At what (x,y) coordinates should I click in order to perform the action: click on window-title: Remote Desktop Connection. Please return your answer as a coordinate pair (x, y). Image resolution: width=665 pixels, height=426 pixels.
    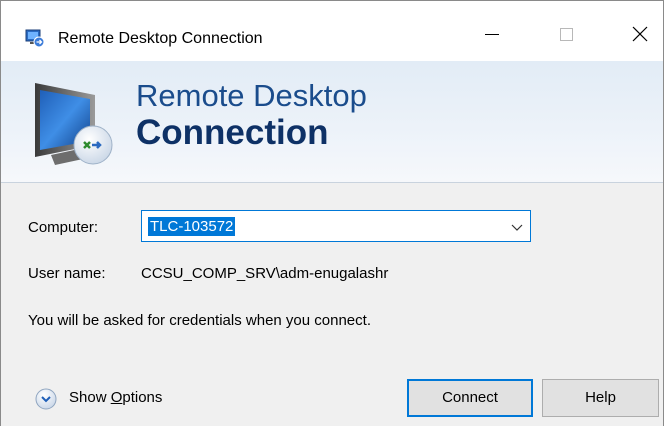
    Looking at the image, I should click on (160, 38).